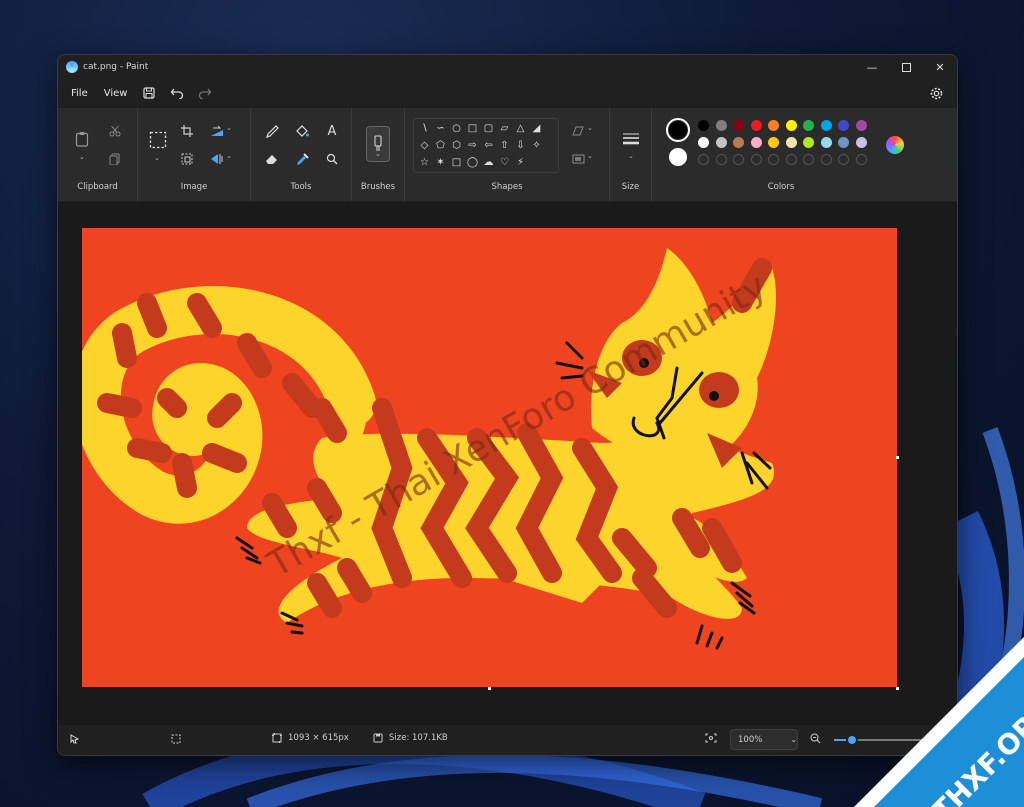  I want to click on copy-button, so click(115, 159).